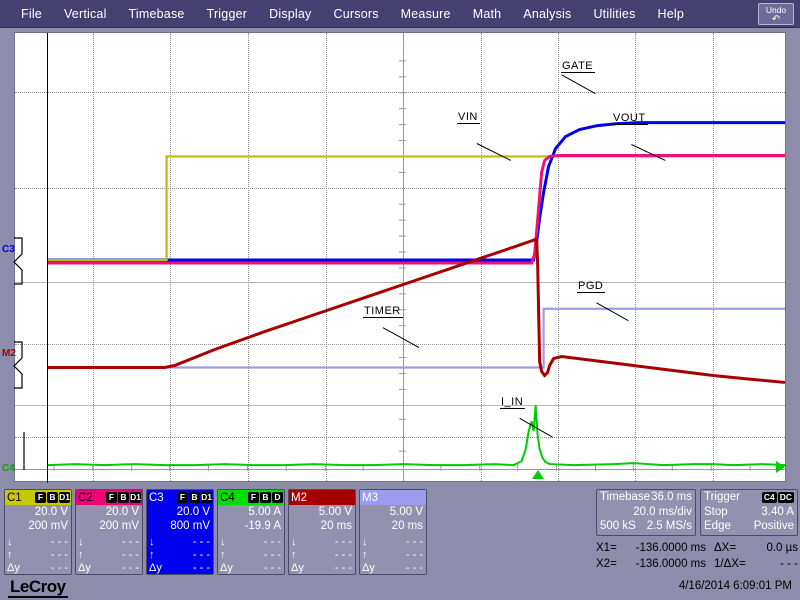  Describe the element at coordinates (322, 555) in the screenshot. I see `m2-measurements: ↓ - - - ↑ - - - Δy - - -` at that location.